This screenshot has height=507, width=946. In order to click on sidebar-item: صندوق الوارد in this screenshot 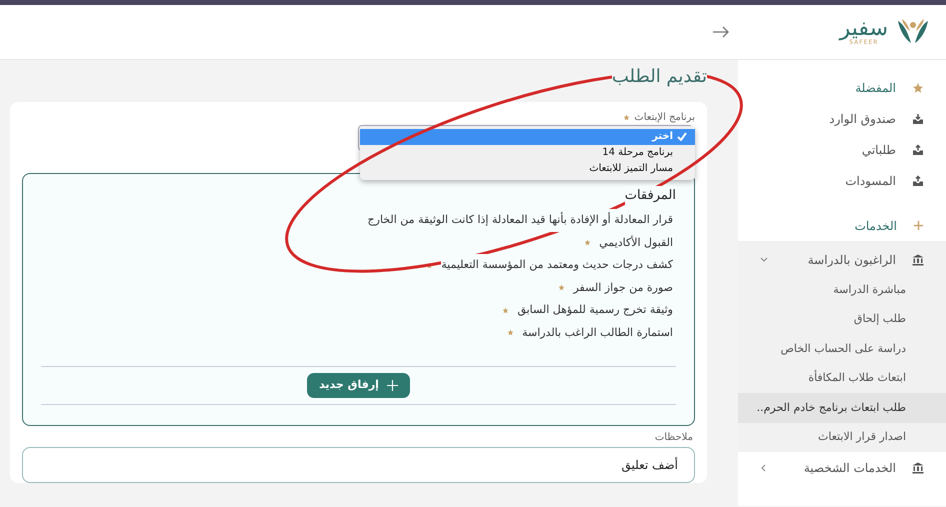, I will do `click(842, 118)`.